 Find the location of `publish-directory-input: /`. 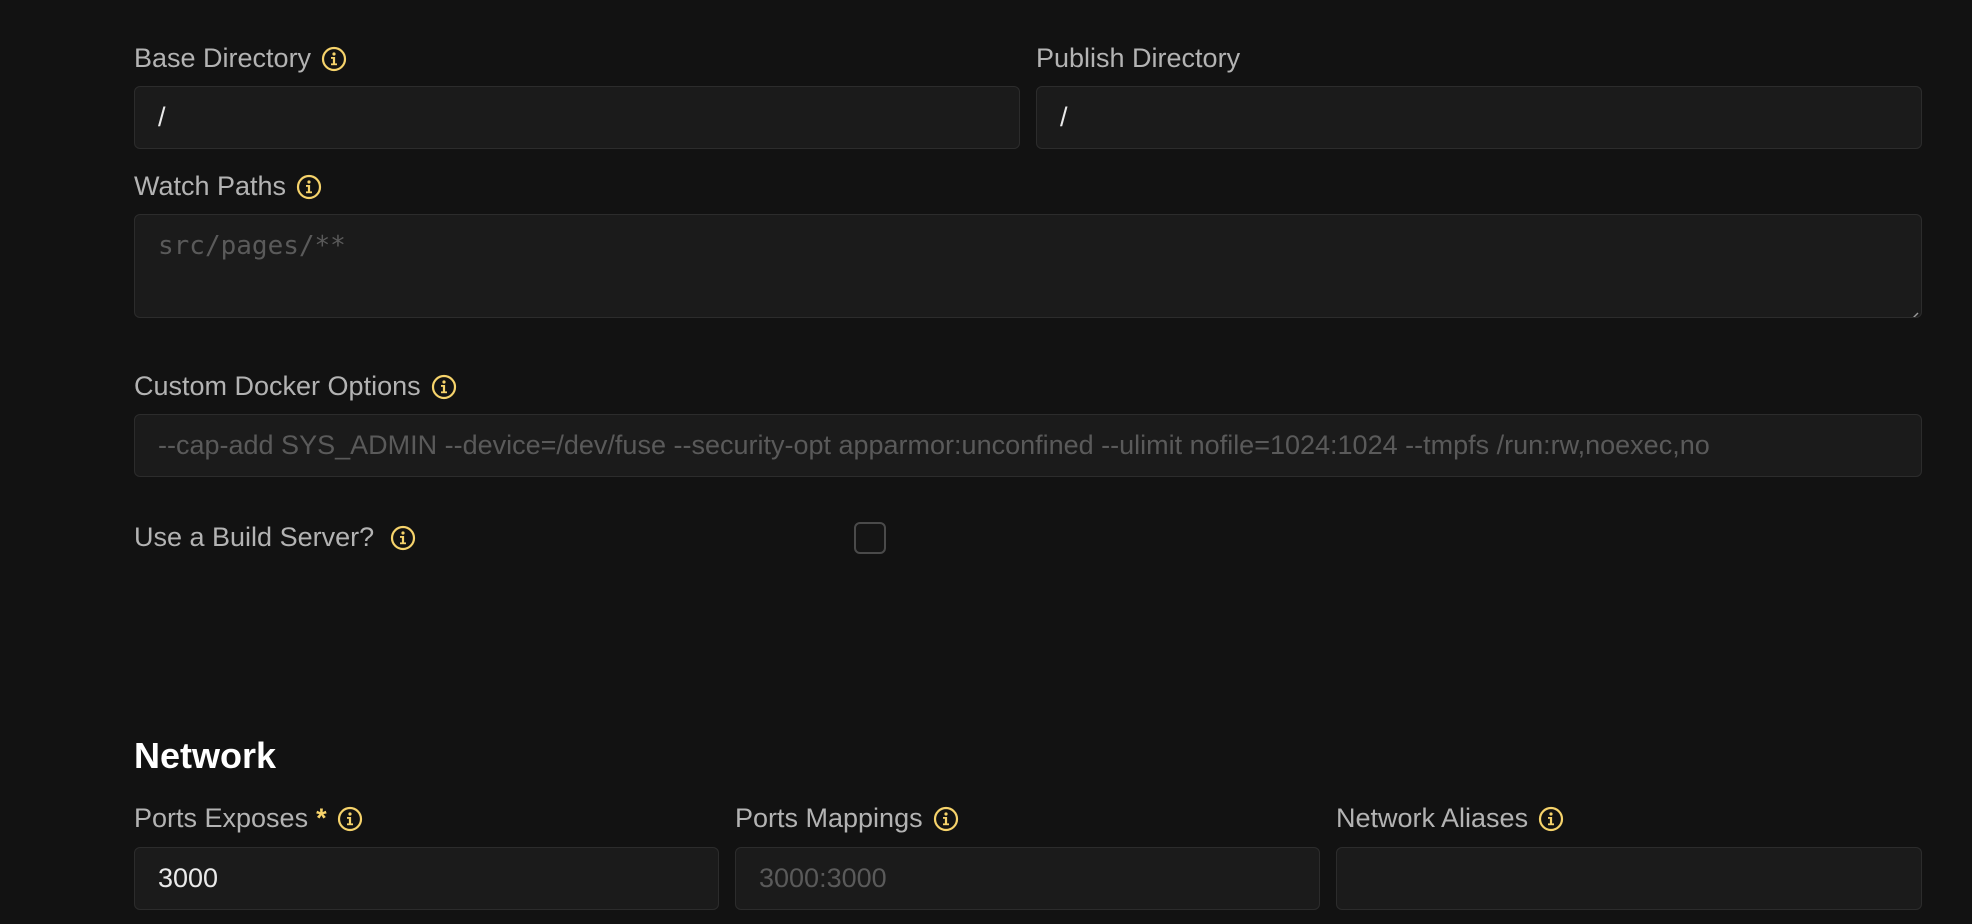

publish-directory-input: / is located at coordinates (1479, 117).